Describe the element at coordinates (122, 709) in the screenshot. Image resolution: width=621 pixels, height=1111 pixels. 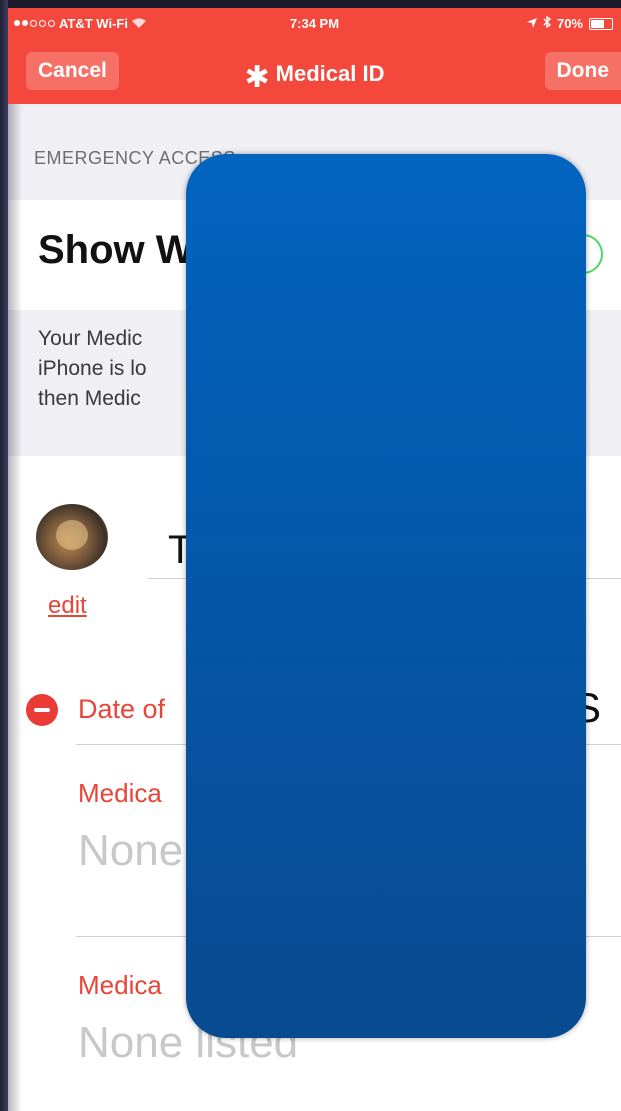
I see `dob-label: Date of` at that location.